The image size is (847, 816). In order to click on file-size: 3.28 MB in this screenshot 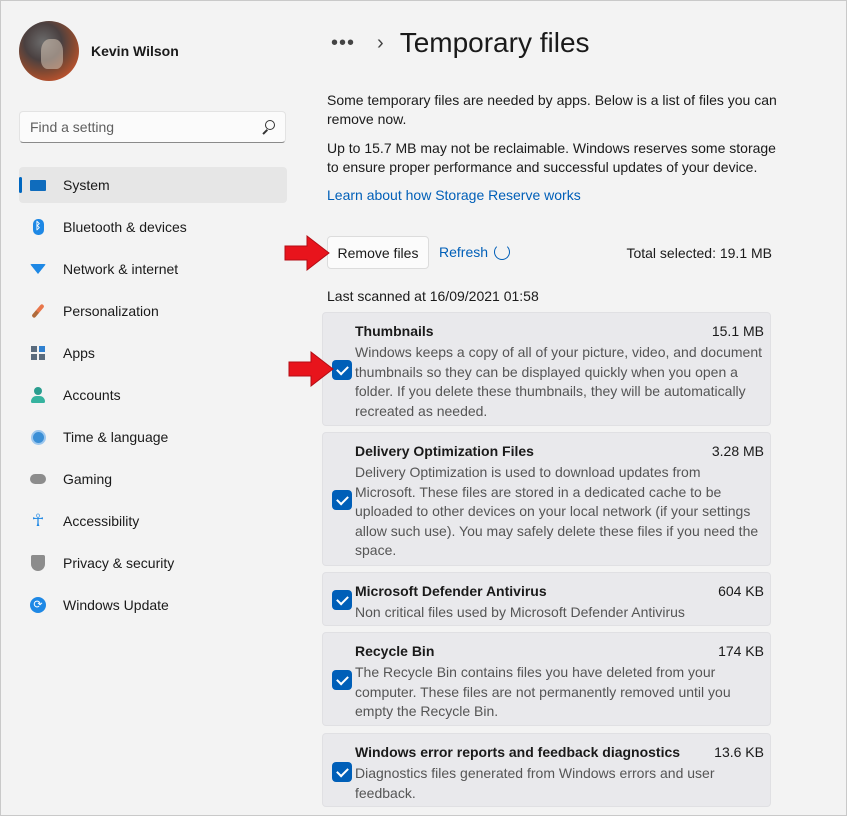, I will do `click(737, 451)`.